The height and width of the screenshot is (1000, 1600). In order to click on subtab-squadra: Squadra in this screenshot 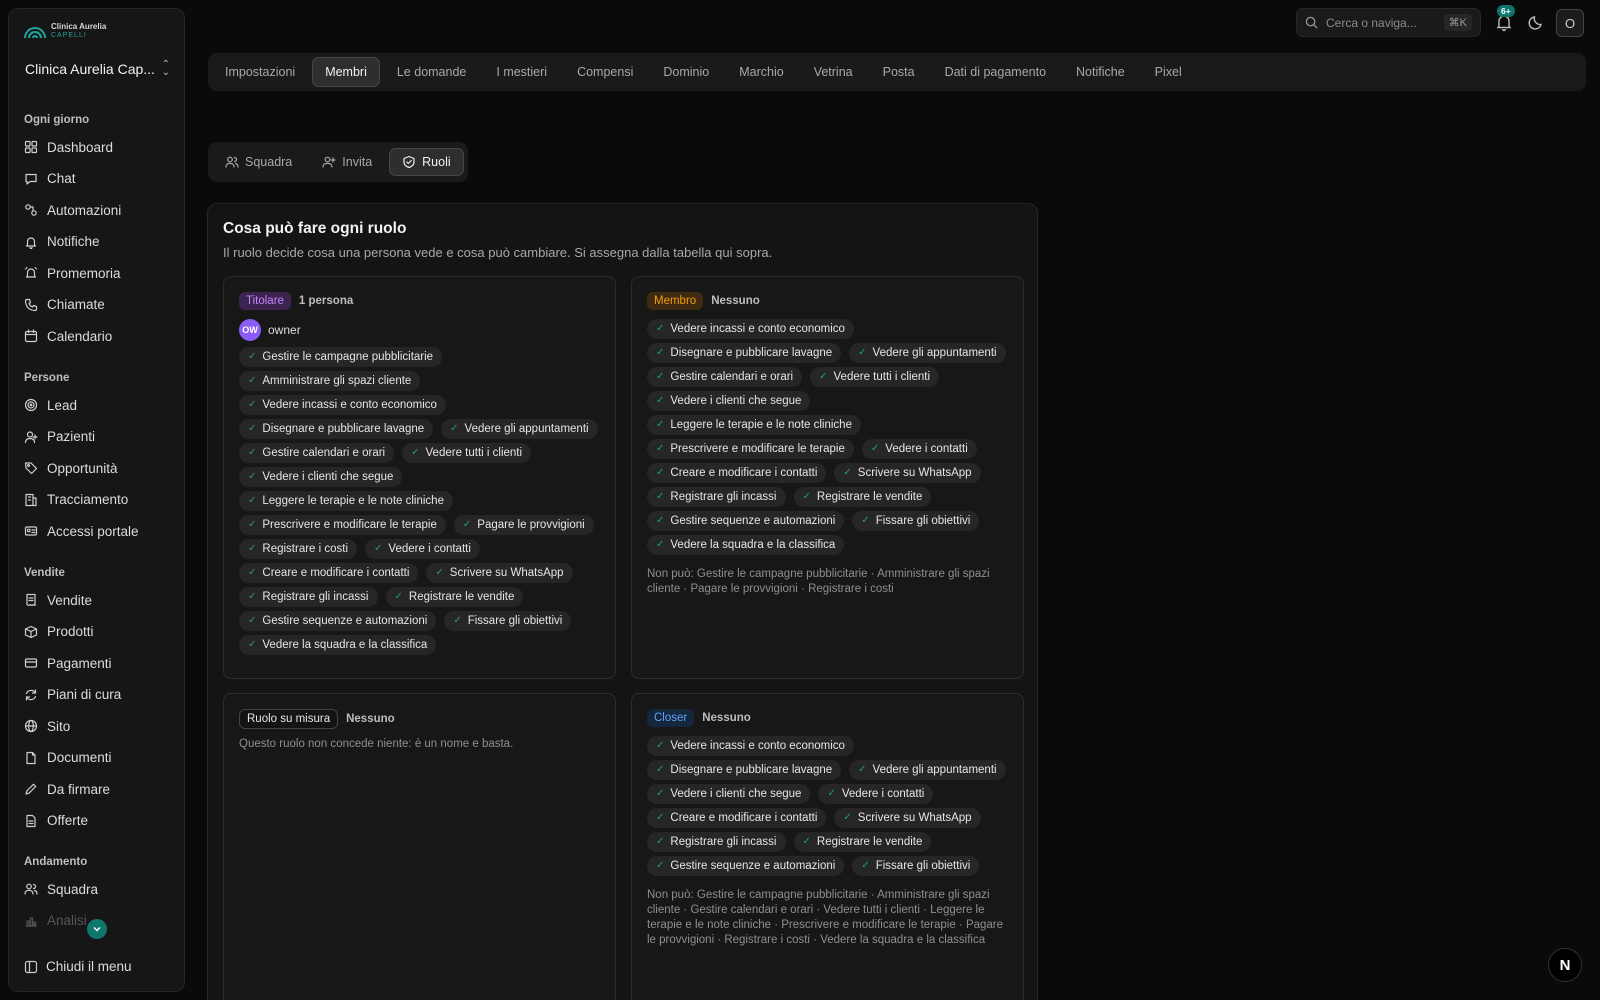, I will do `click(258, 162)`.